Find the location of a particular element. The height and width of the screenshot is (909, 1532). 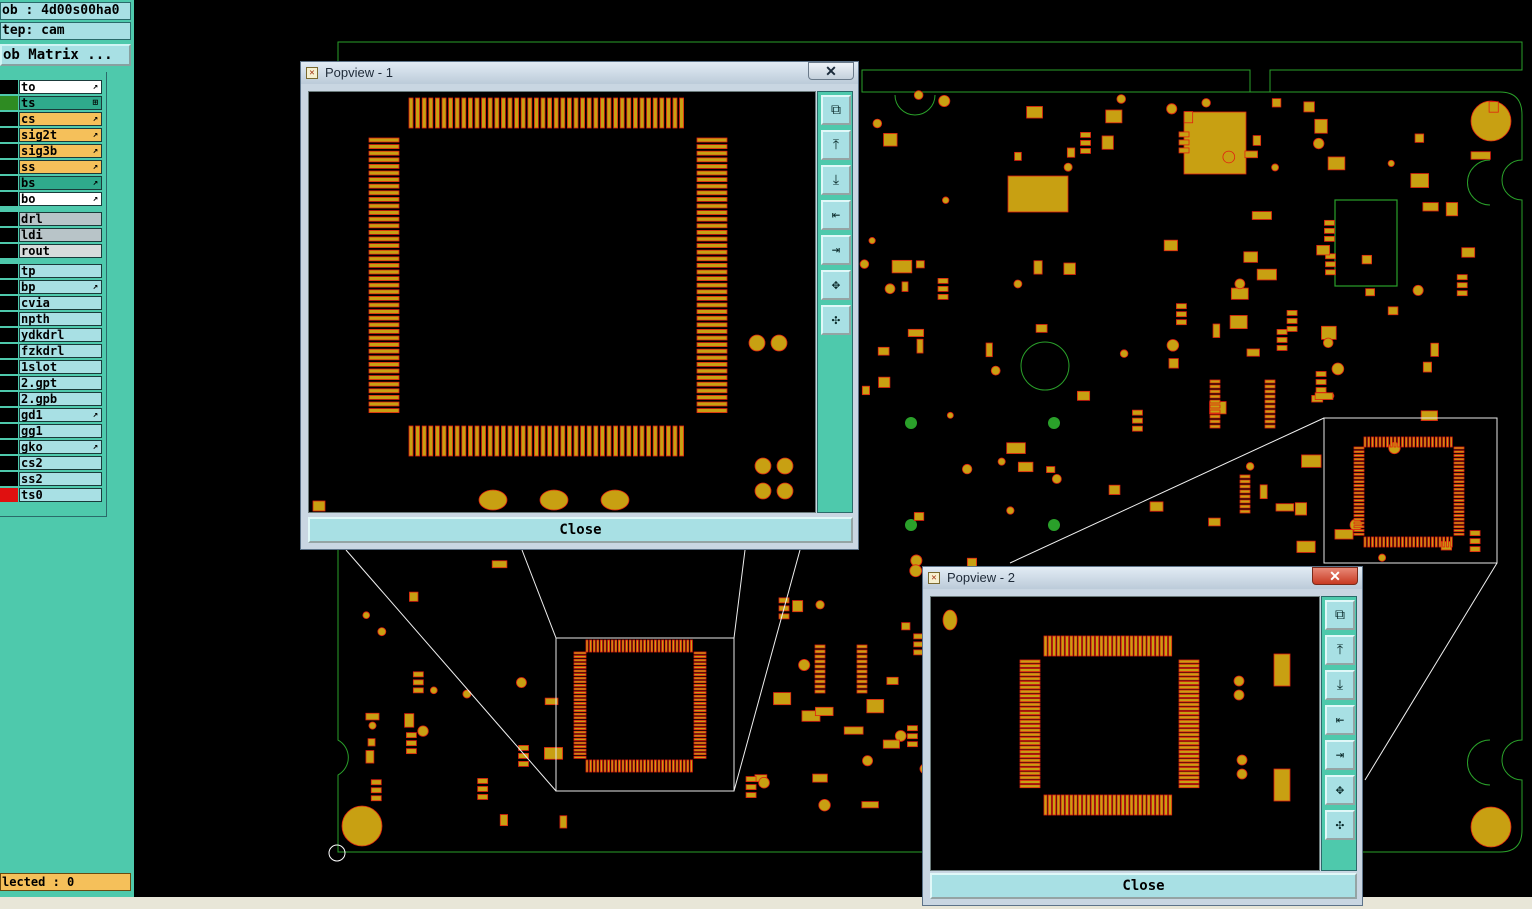

layer-row: bp ↗ is located at coordinates (51, 287).